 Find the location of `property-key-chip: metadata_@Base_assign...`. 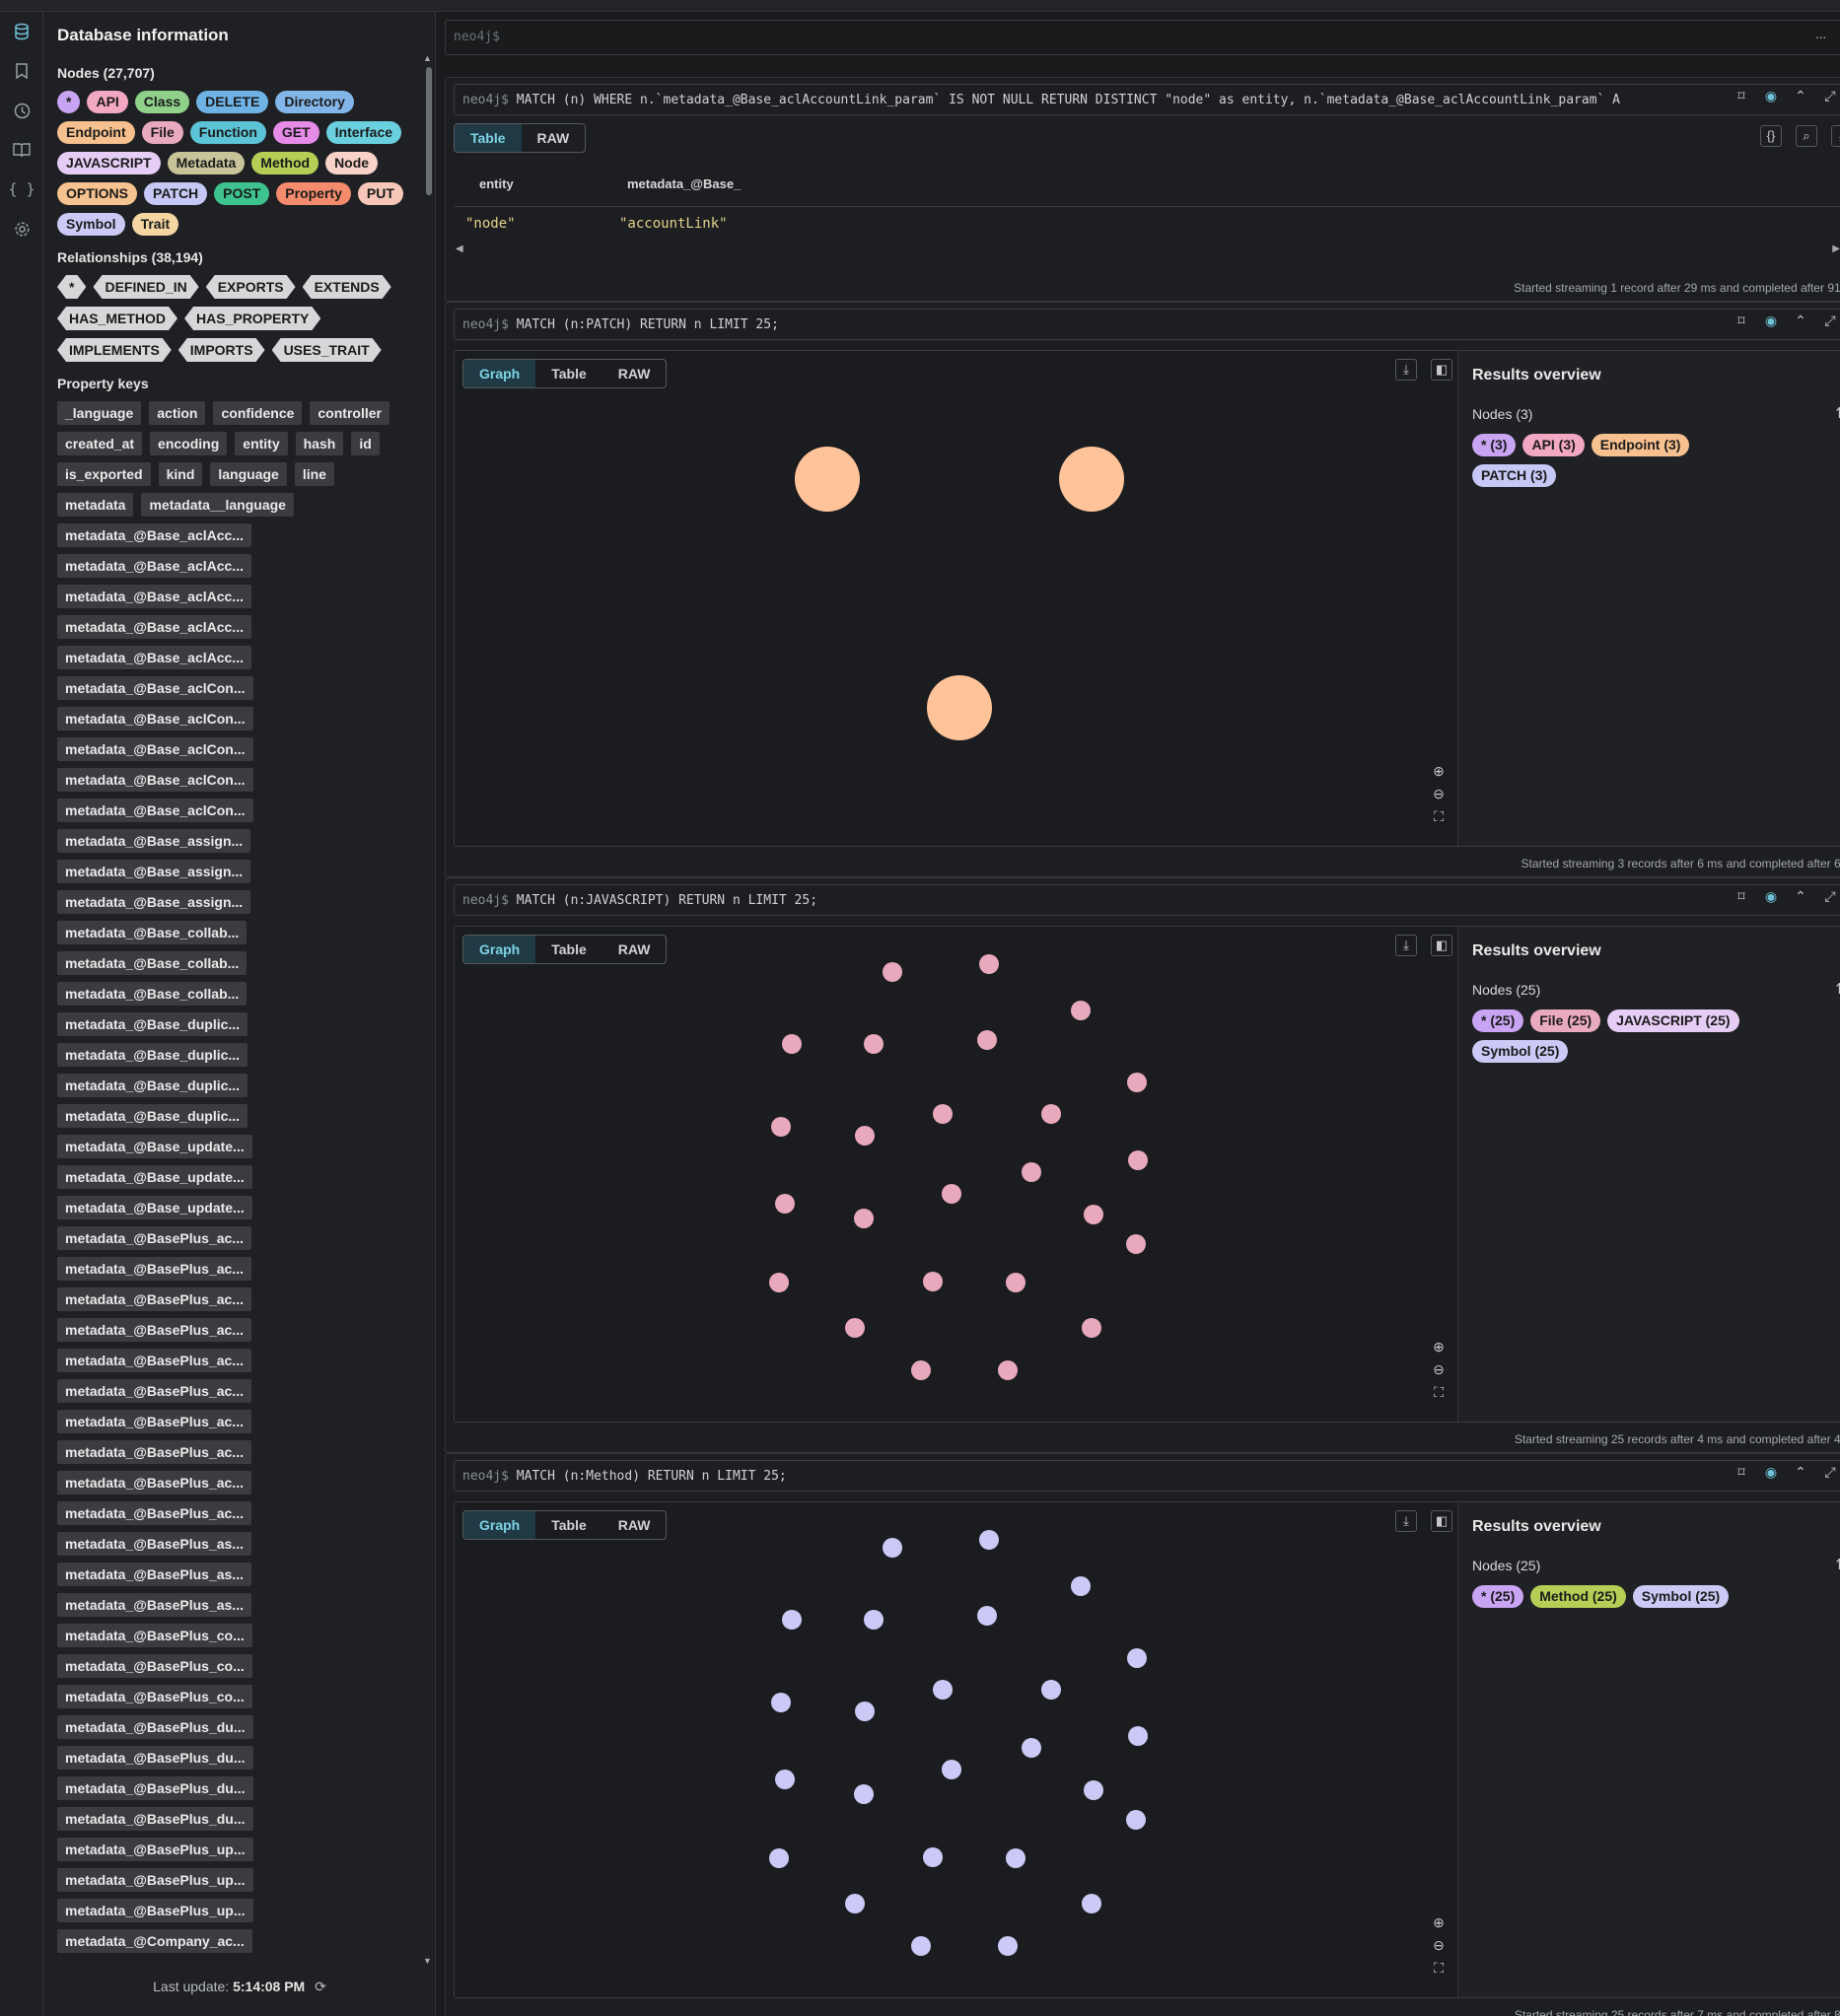

property-key-chip: metadata_@Base_assign... is located at coordinates (154, 871).